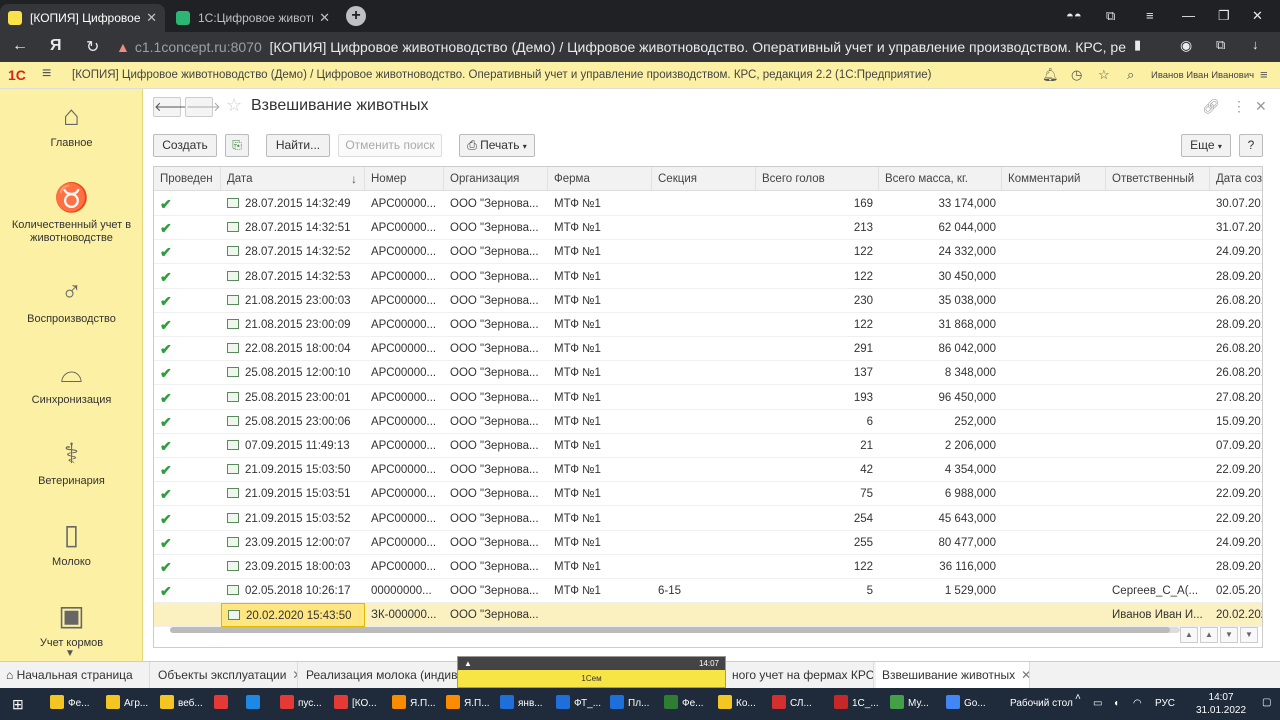 The width and height of the screenshot is (1280, 720). What do you see at coordinates (203, 107) in the screenshot?
I see `forward-button: 🡒` at bounding box center [203, 107].